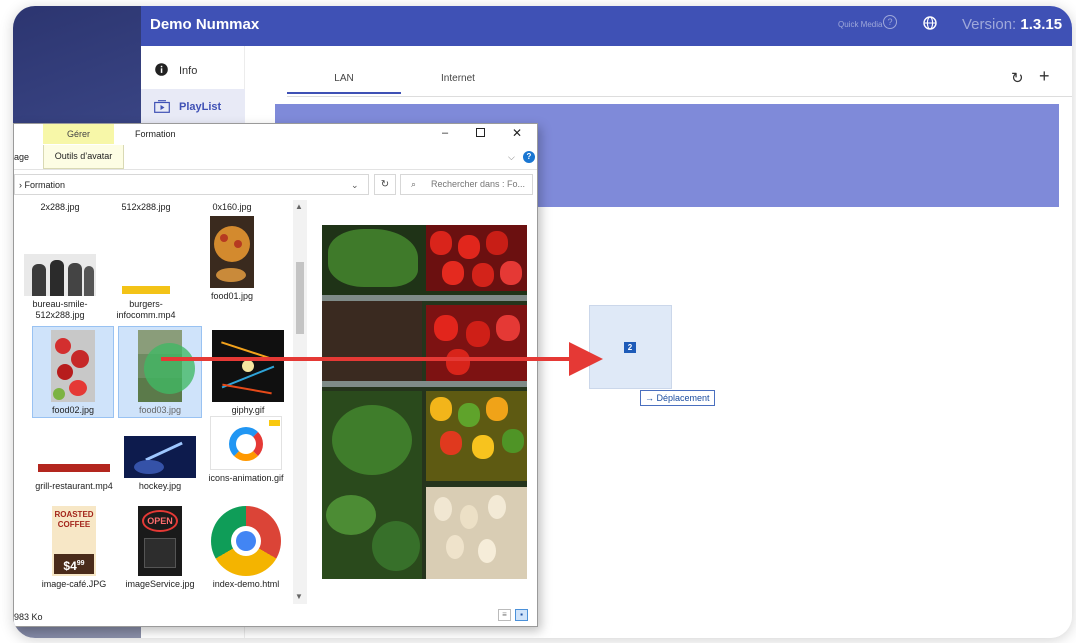 This screenshot has height=643, width=1076. What do you see at coordinates (160, 486) in the screenshot?
I see `file-name: hockey.jpg` at bounding box center [160, 486].